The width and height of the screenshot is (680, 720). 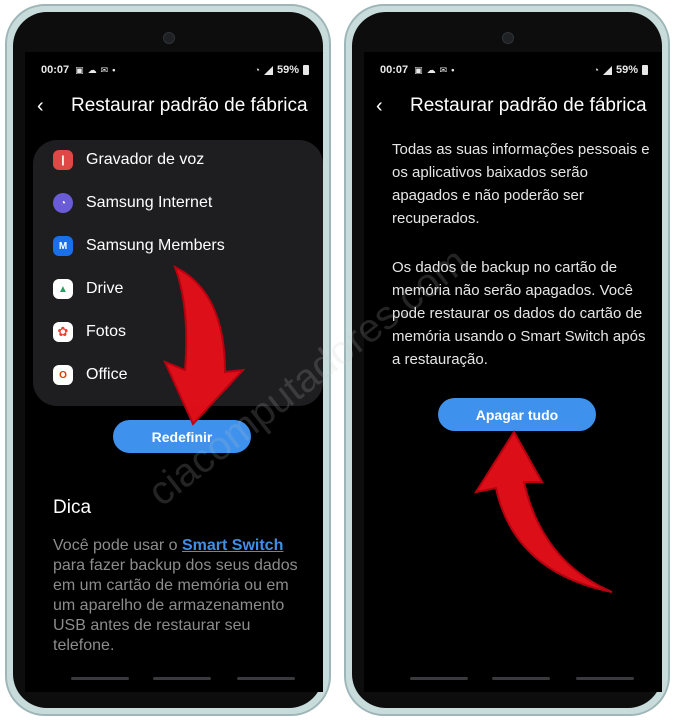 What do you see at coordinates (145, 159) in the screenshot?
I see `app-name: Gravador de voz` at bounding box center [145, 159].